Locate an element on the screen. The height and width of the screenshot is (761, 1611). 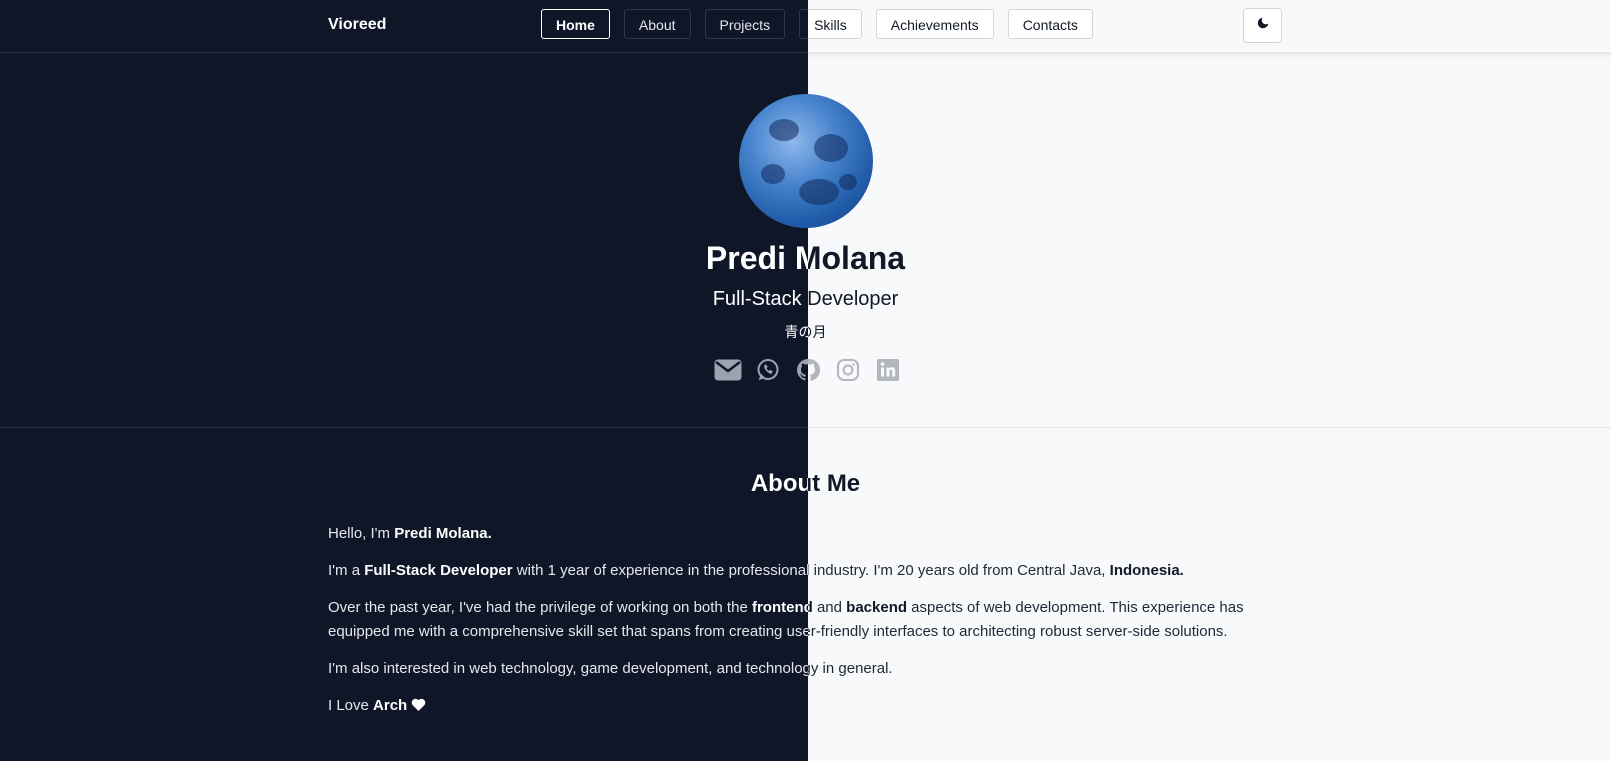
nav-link-achievements: Achievements is located at coordinates (934, 24).